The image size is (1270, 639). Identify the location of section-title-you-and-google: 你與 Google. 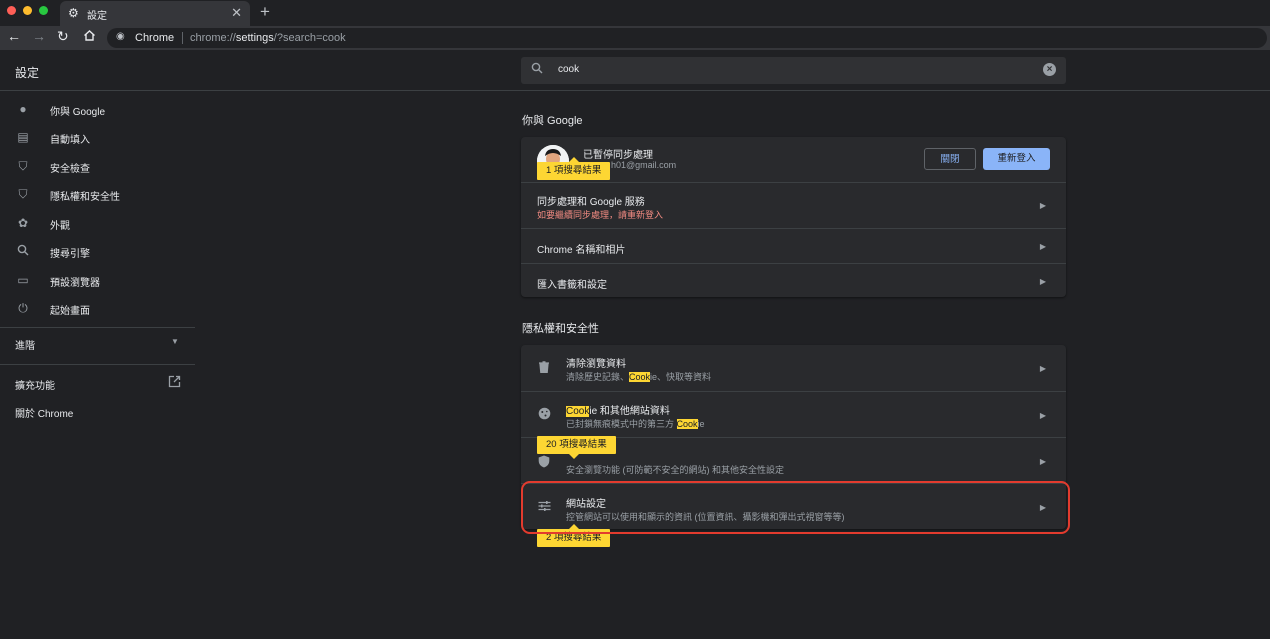
(552, 121).